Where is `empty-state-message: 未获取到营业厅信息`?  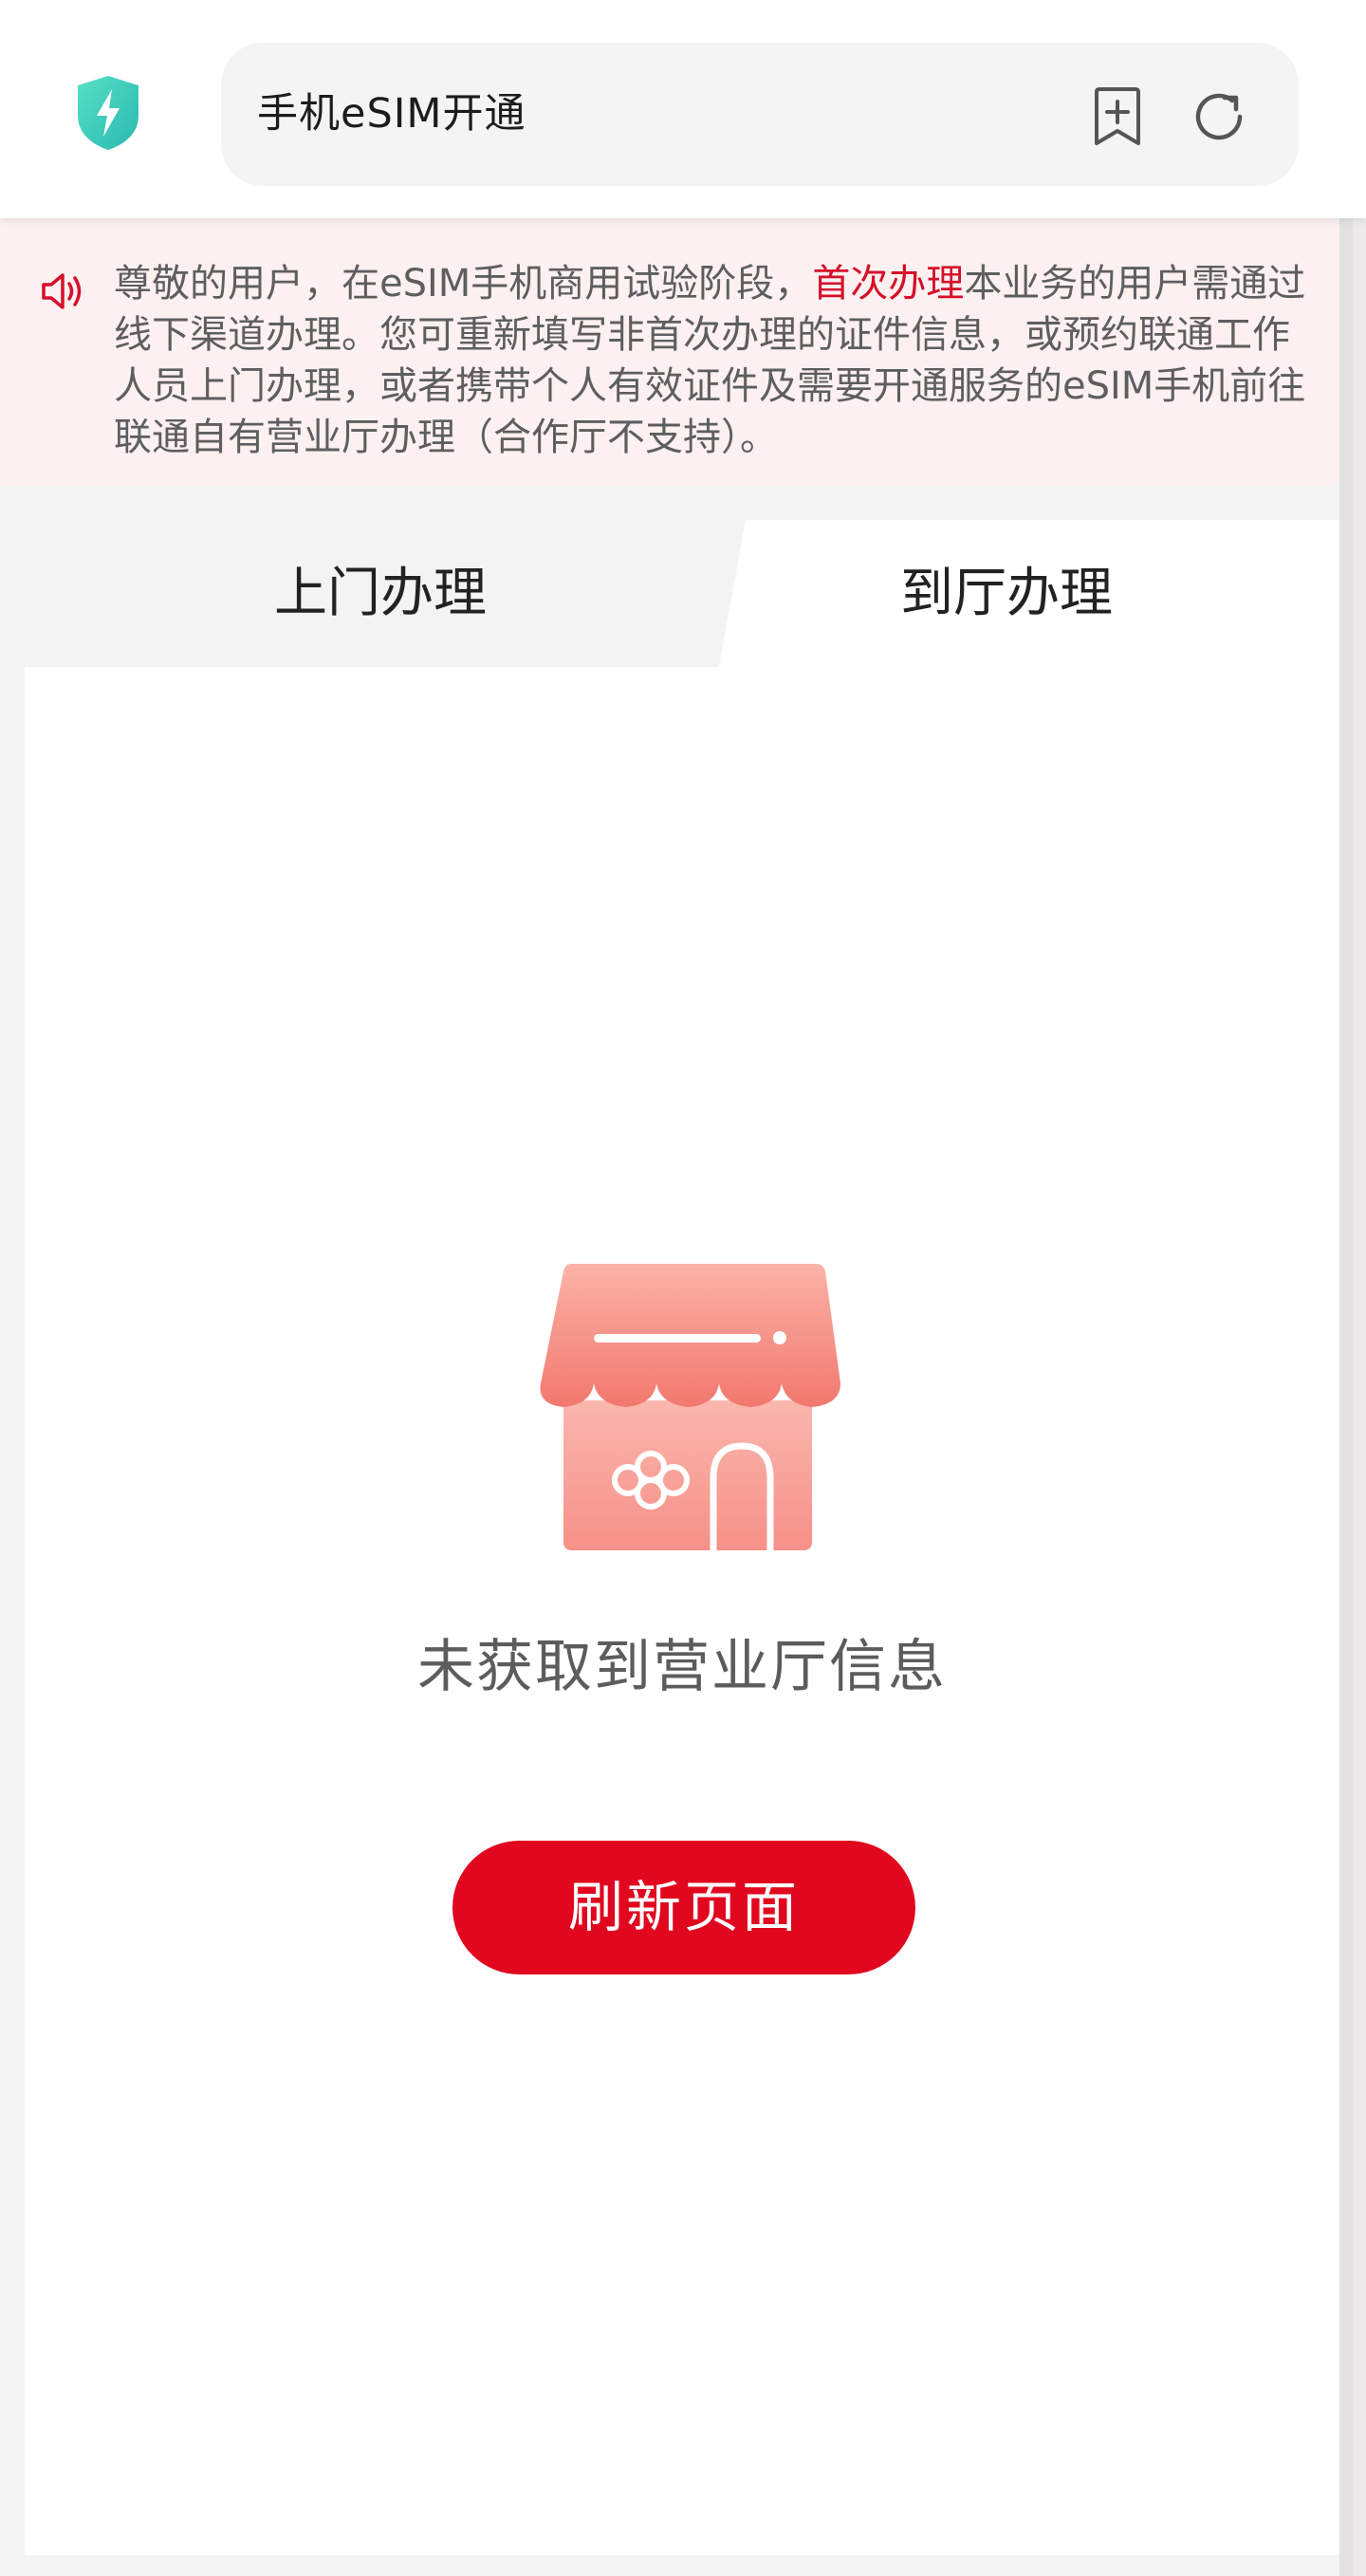 empty-state-message: 未获取到营业厅信息 is located at coordinates (682, 1667).